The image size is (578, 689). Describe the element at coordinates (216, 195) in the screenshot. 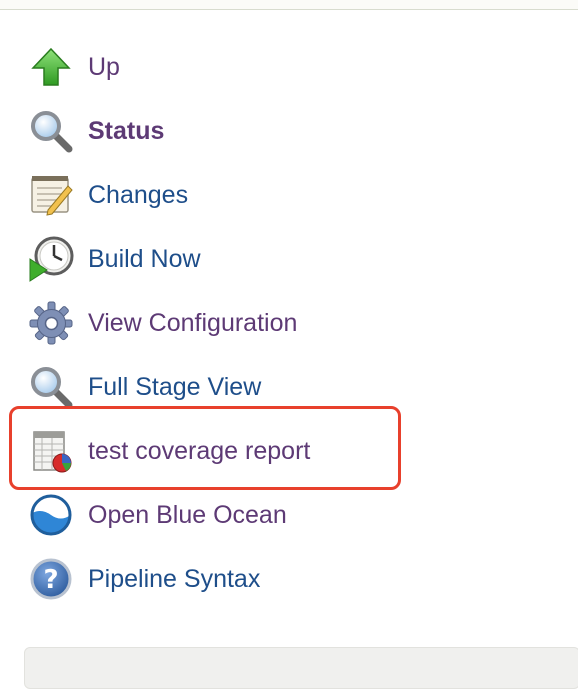

I see `sidebar-item-changes: Changes` at that location.